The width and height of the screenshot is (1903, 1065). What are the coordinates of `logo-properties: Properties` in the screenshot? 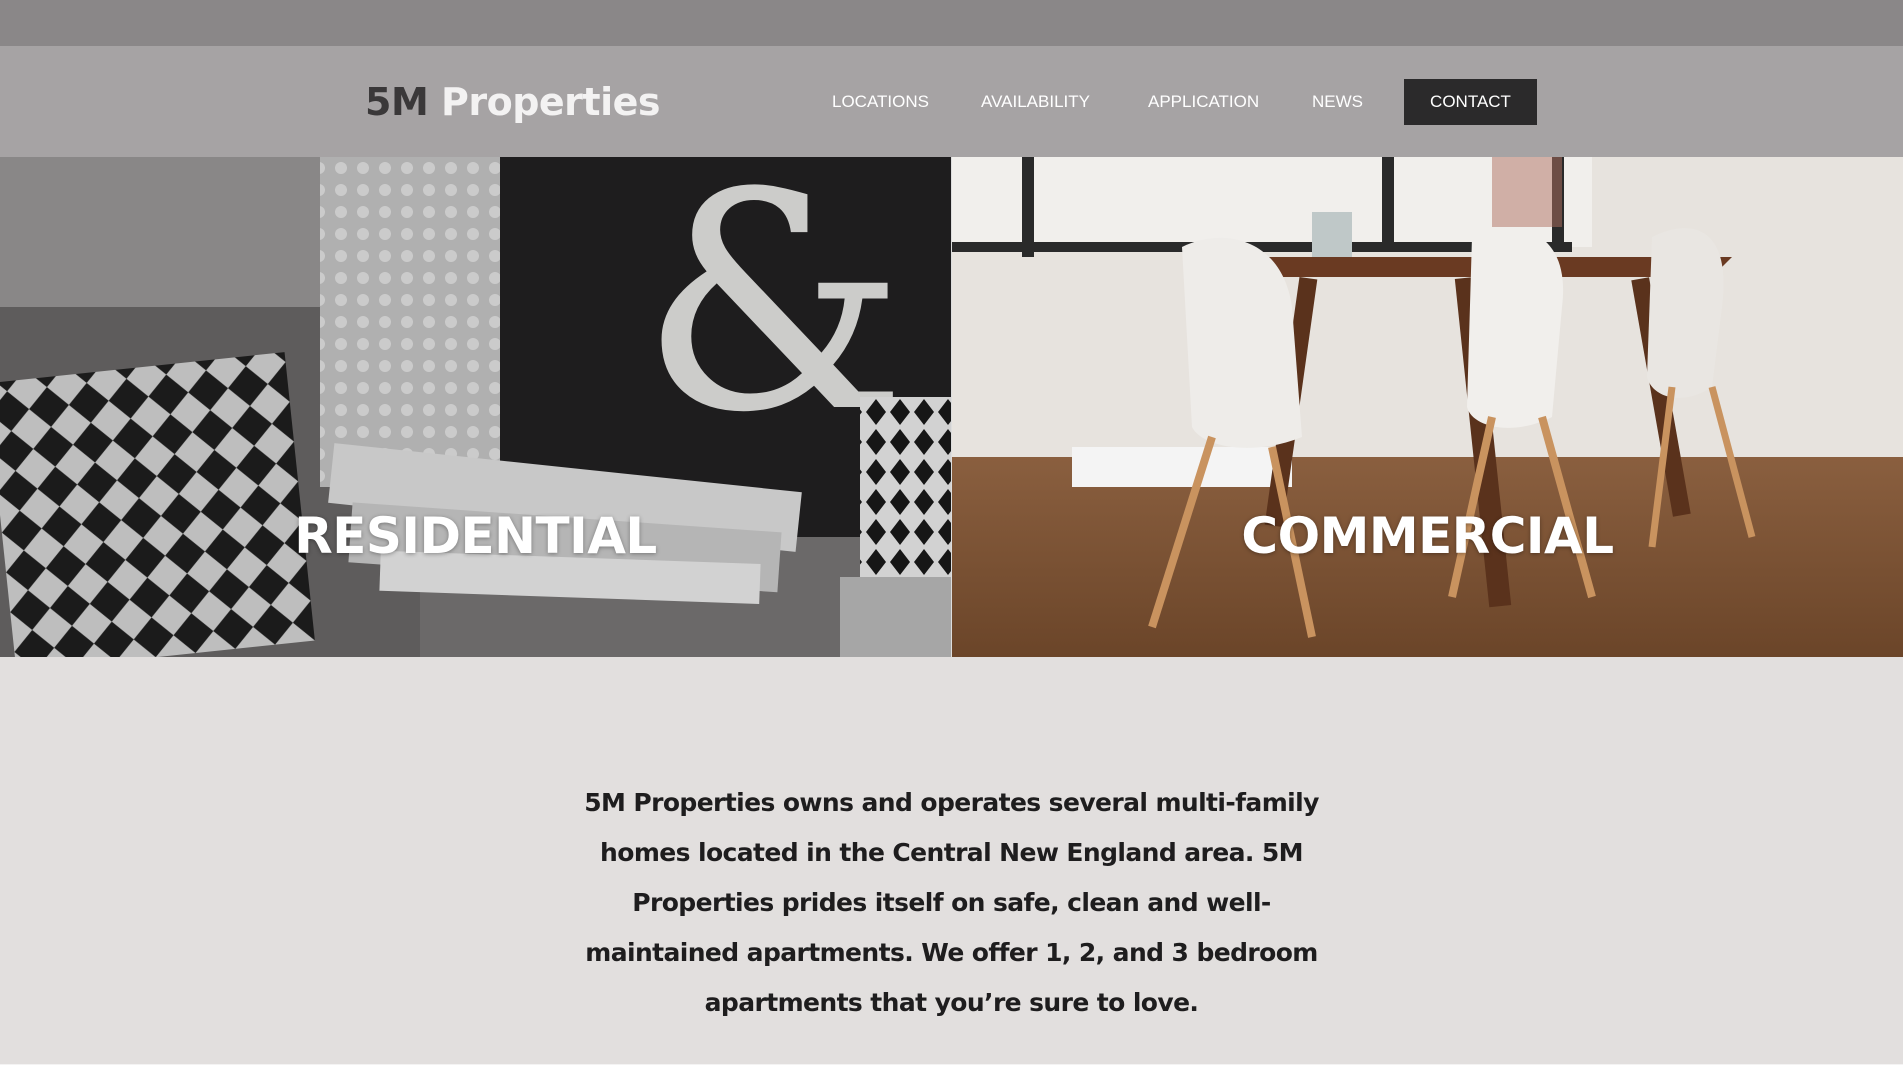 It's located at (551, 102).